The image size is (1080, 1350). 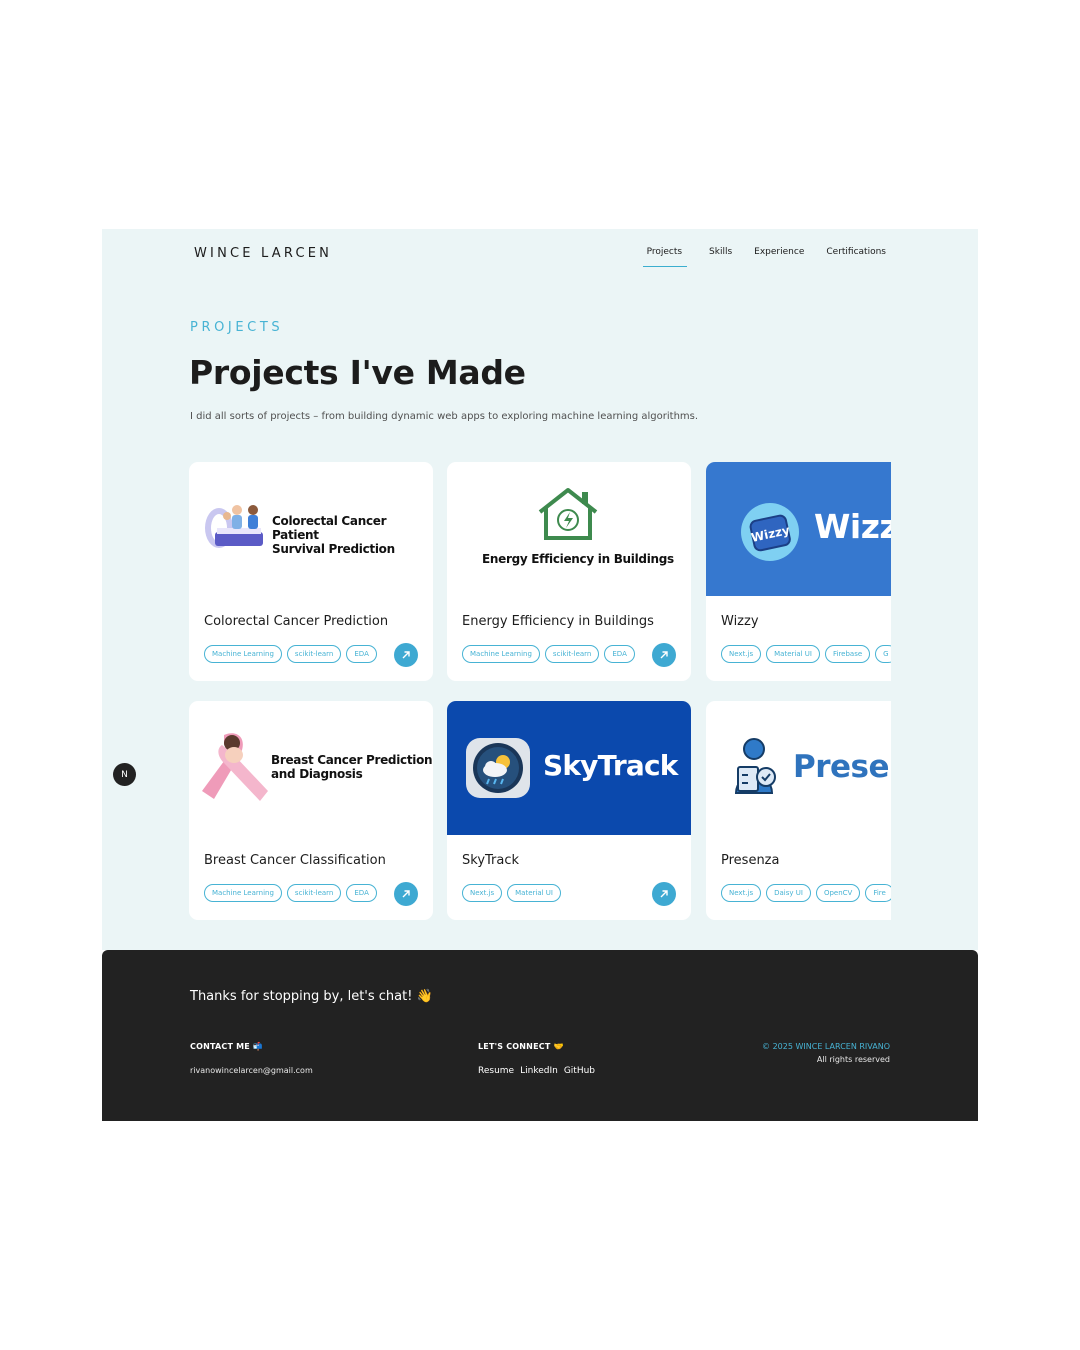 I want to click on nav-experience: Experience, so click(x=779, y=257).